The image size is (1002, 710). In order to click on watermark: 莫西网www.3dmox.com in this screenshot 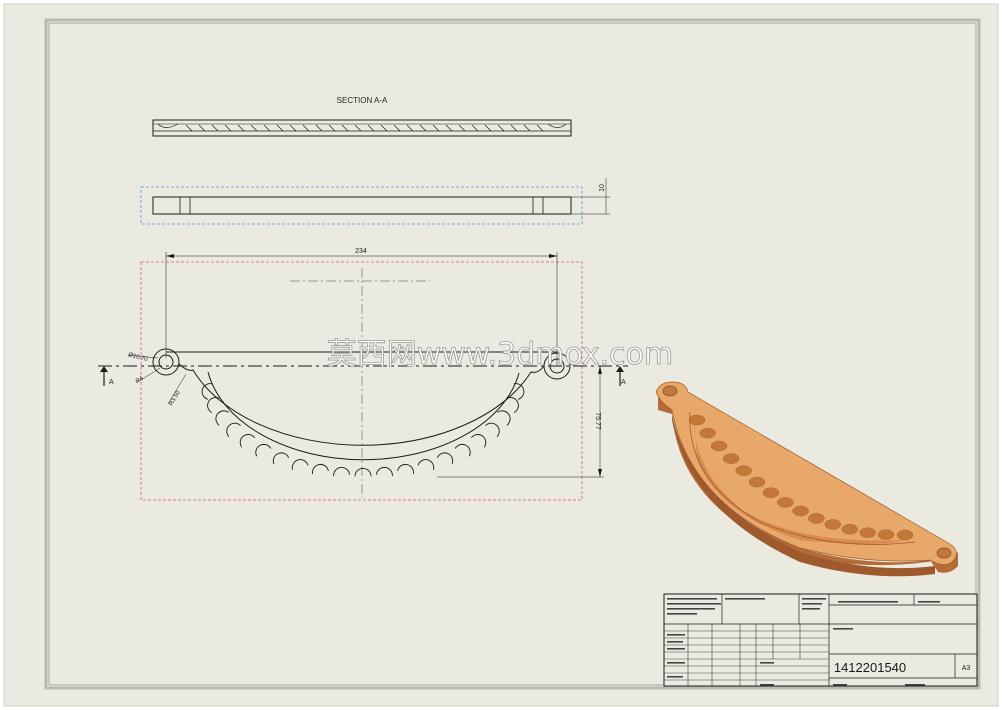, I will do `click(500, 354)`.